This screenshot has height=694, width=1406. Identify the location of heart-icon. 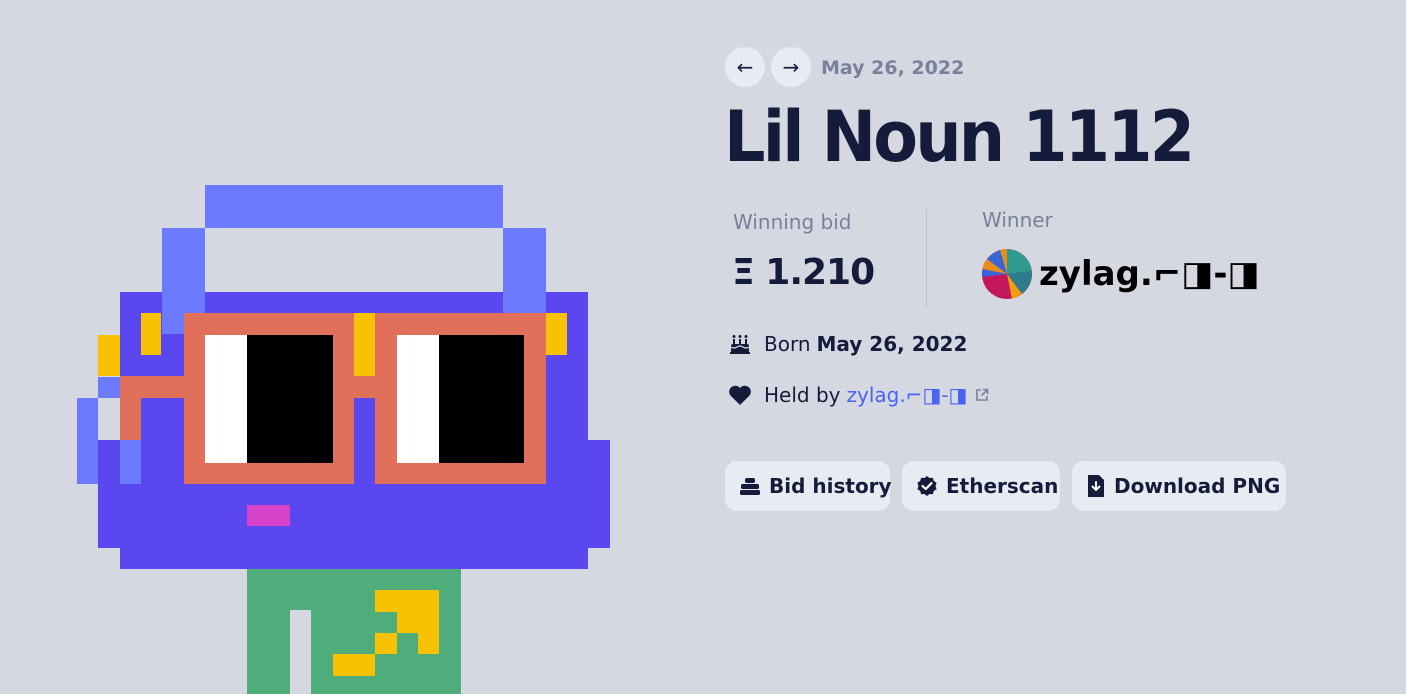
(740, 395).